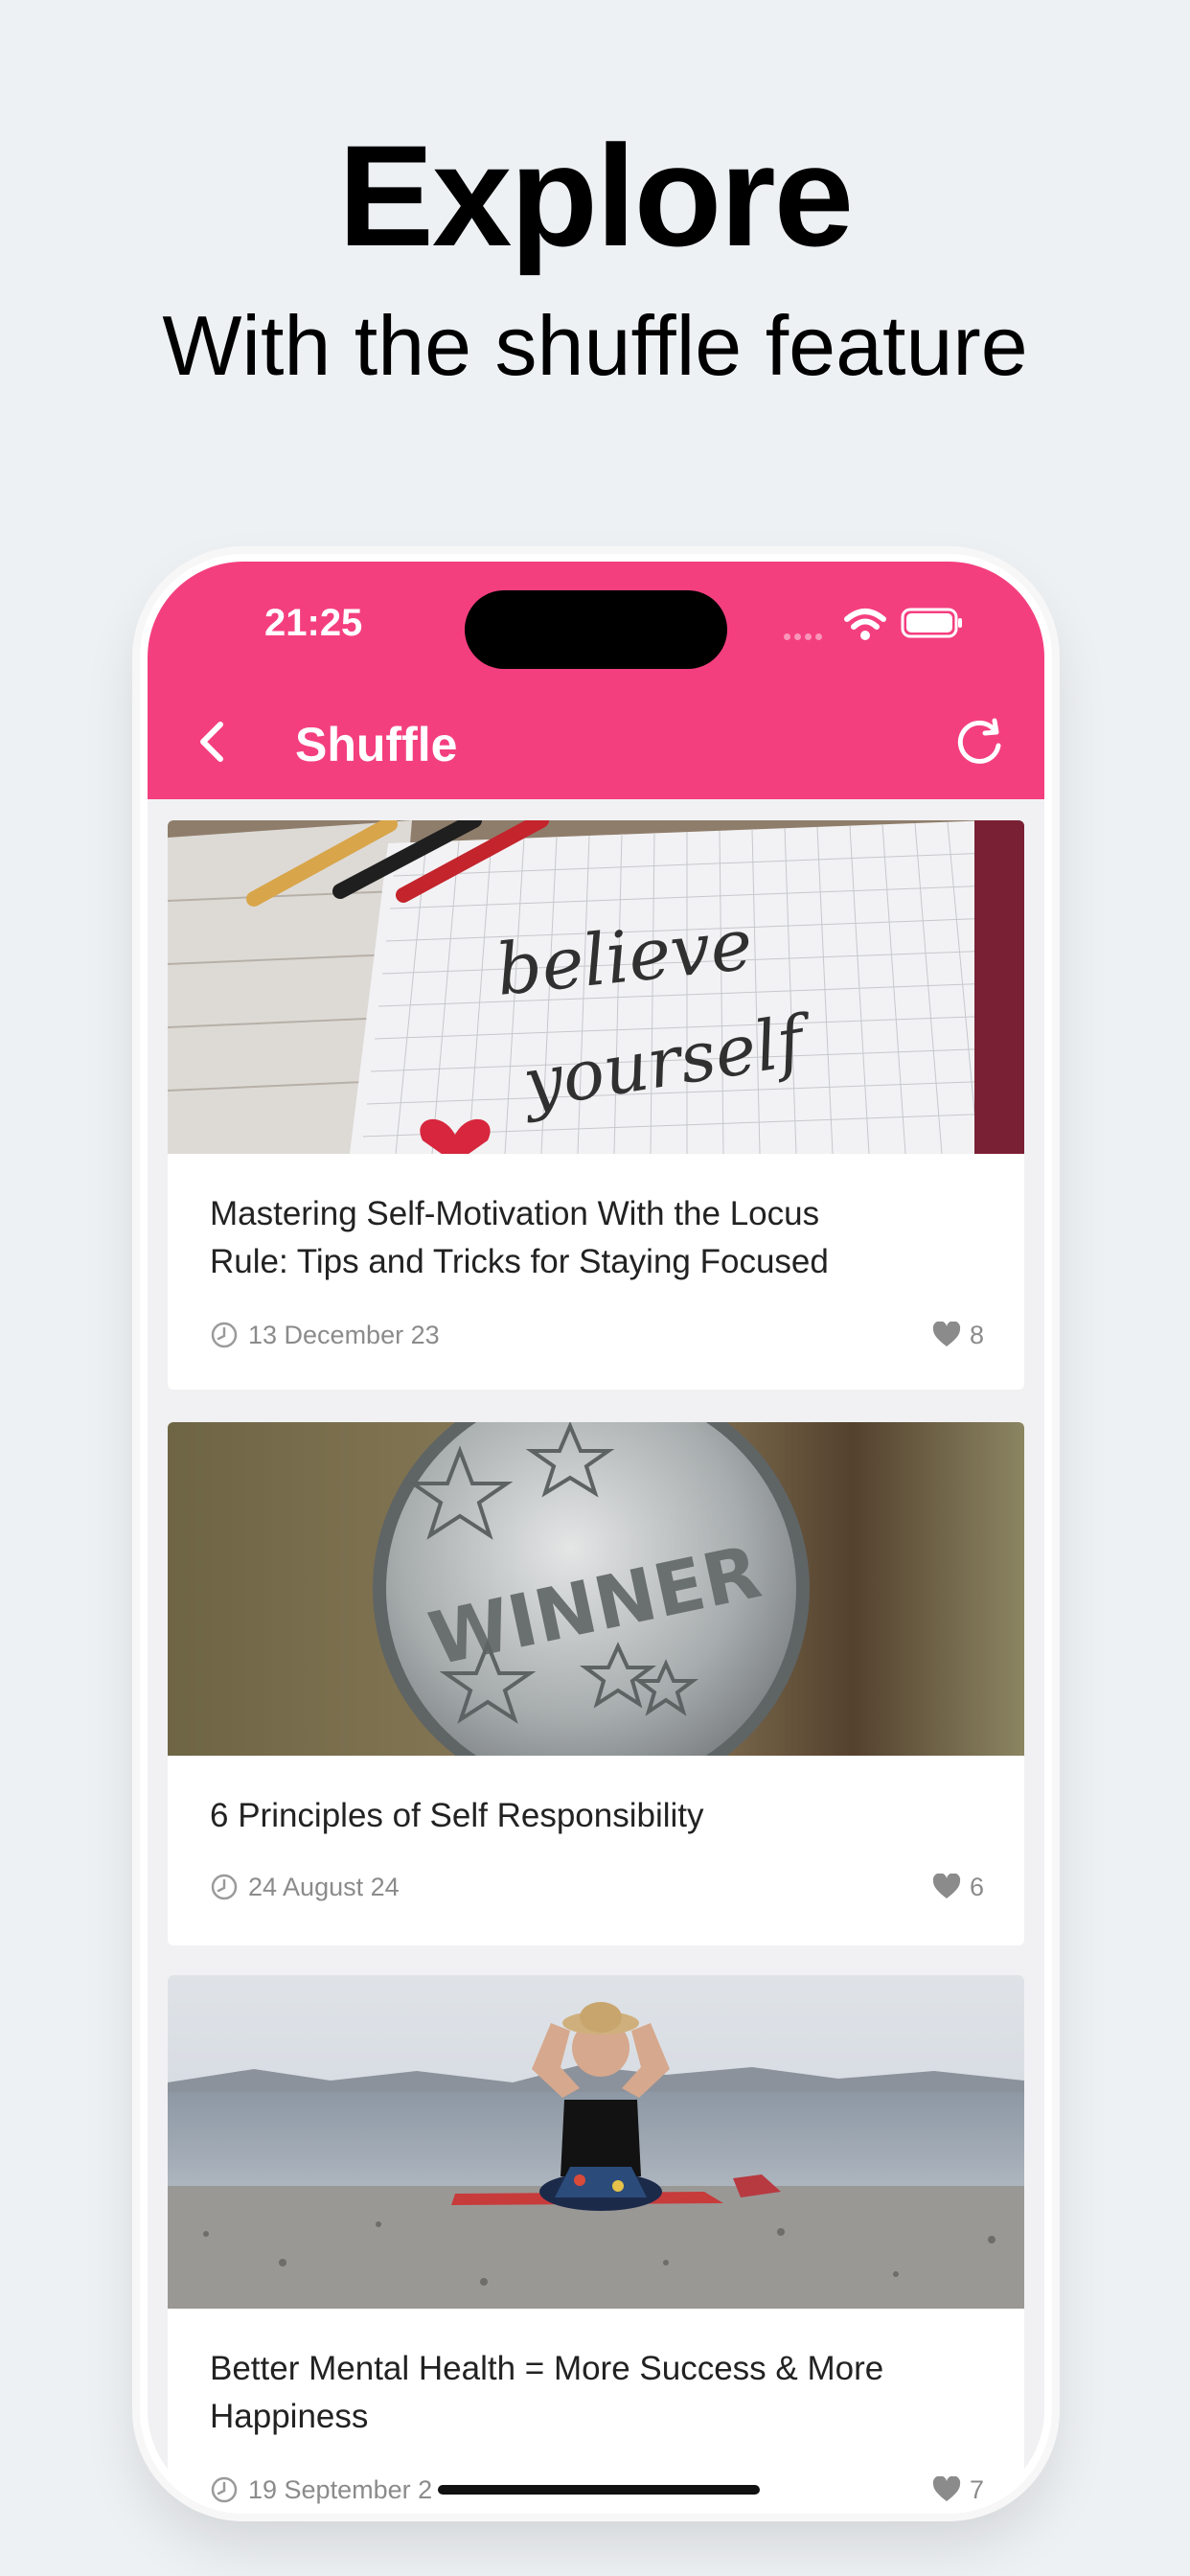  Describe the element at coordinates (324, 1887) in the screenshot. I see `article-date: 24 August 24` at that location.